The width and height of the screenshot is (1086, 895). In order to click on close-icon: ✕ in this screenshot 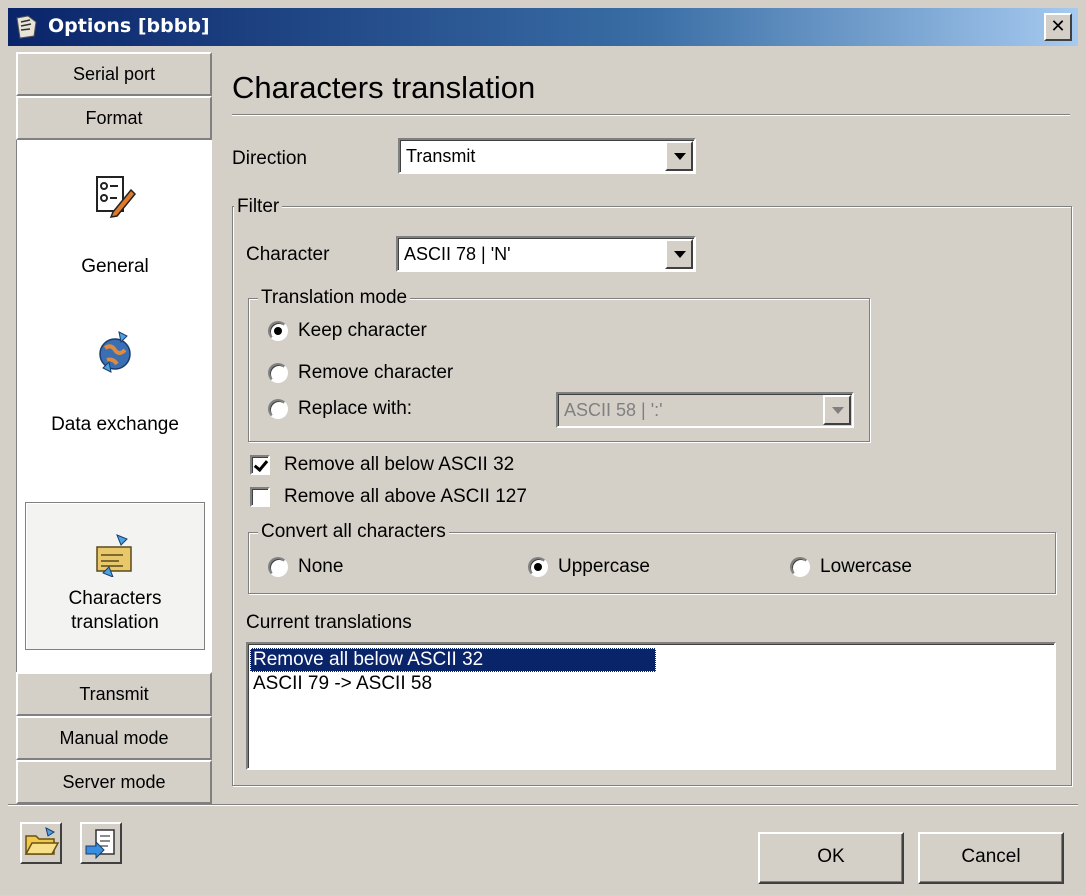, I will do `click(1058, 26)`.